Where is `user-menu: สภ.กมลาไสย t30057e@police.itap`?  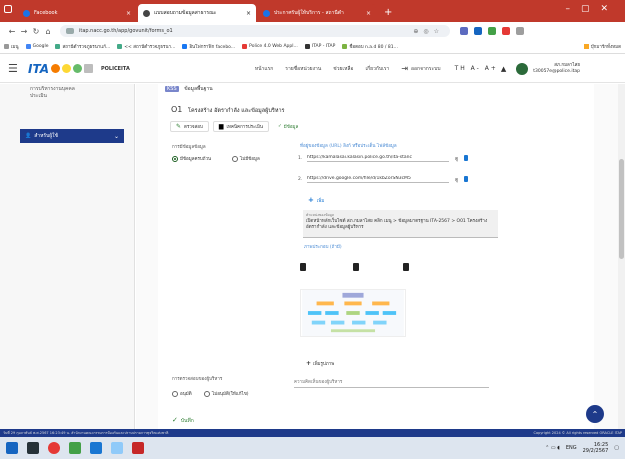
user-menu: สภ.กมลาไสย t30057e@police.itap is located at coordinates (548, 68).